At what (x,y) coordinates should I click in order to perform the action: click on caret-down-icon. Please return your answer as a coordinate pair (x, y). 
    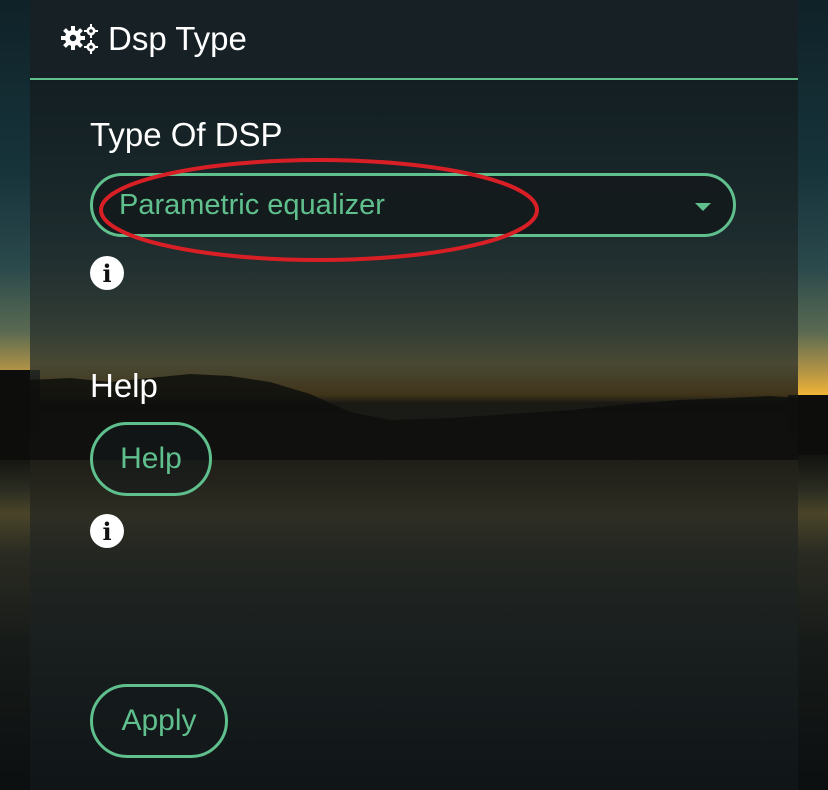
    Looking at the image, I should click on (703, 207).